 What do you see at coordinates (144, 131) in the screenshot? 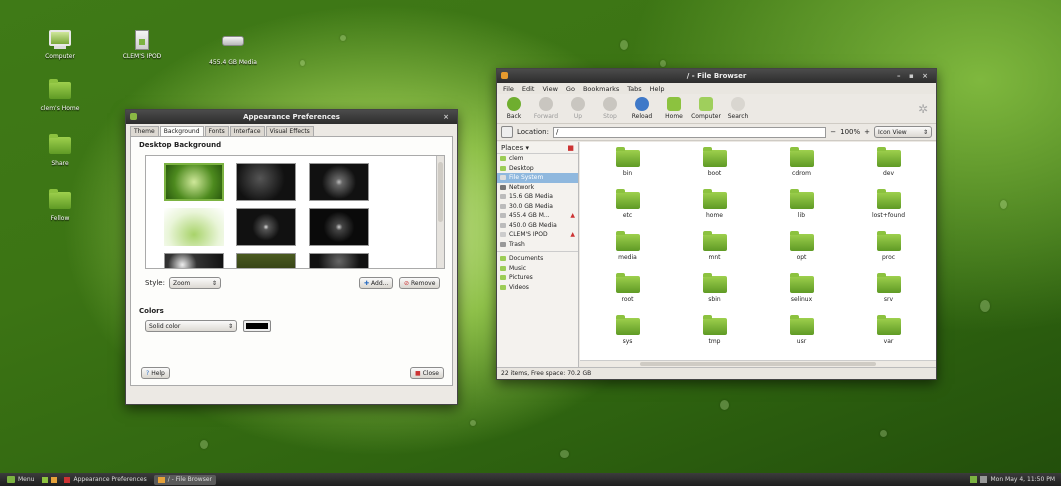
I see `tab-theme: Theme` at bounding box center [144, 131].